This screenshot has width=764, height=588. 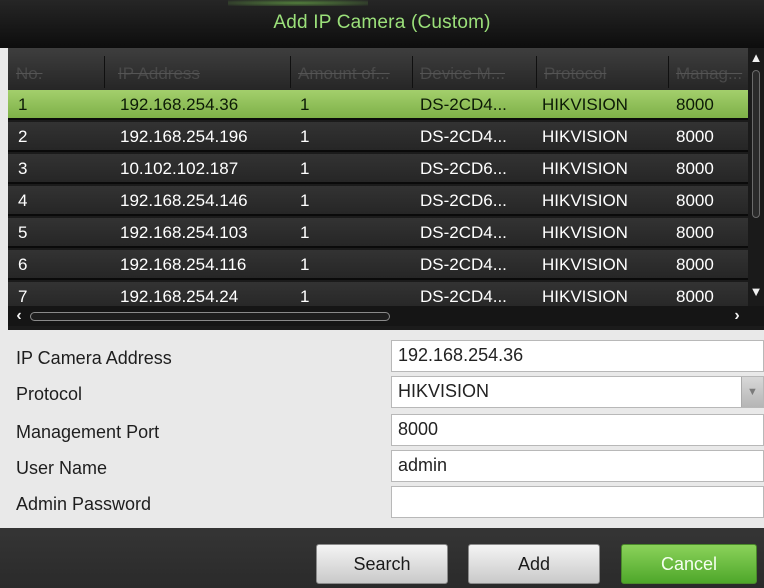 I want to click on ip-camera-address-field: 192.168.254.36, so click(x=577, y=356).